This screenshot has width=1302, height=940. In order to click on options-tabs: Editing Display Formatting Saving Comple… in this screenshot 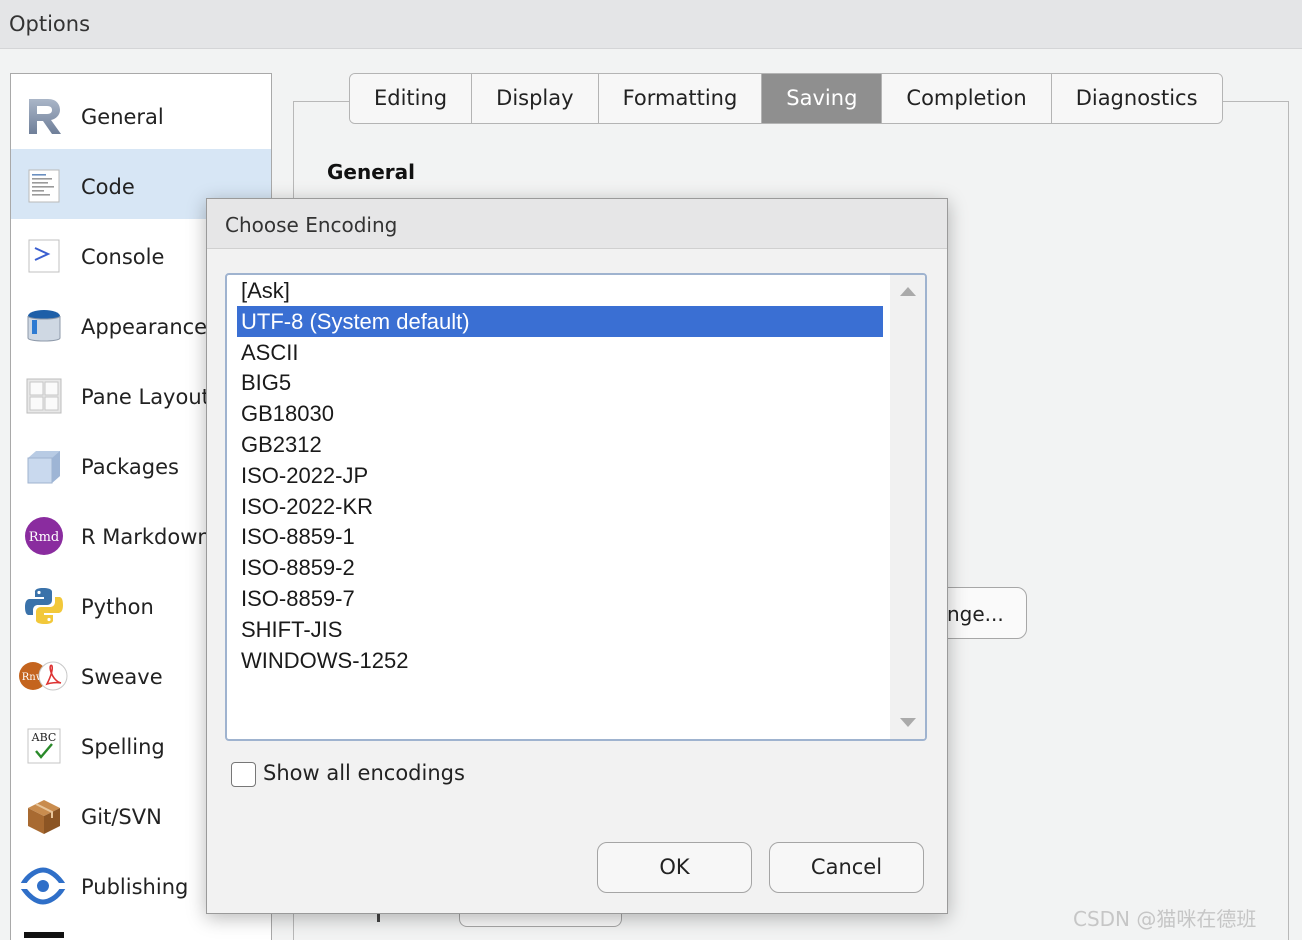, I will do `click(786, 98)`.